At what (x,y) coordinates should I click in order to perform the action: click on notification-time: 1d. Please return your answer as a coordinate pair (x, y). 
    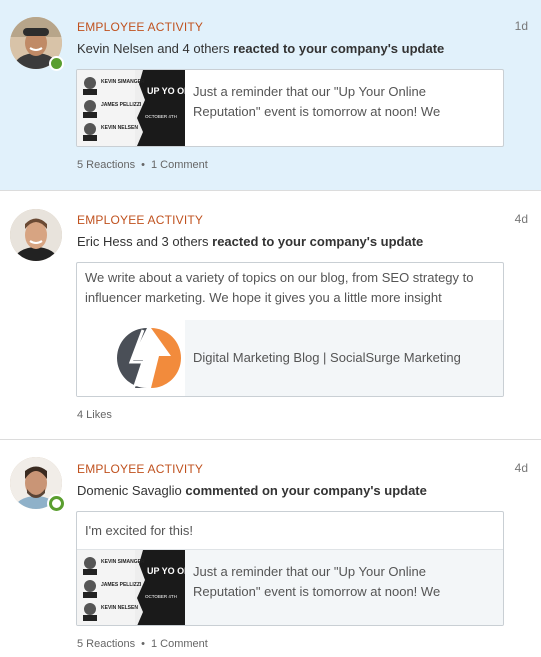
    Looking at the image, I should click on (521, 26).